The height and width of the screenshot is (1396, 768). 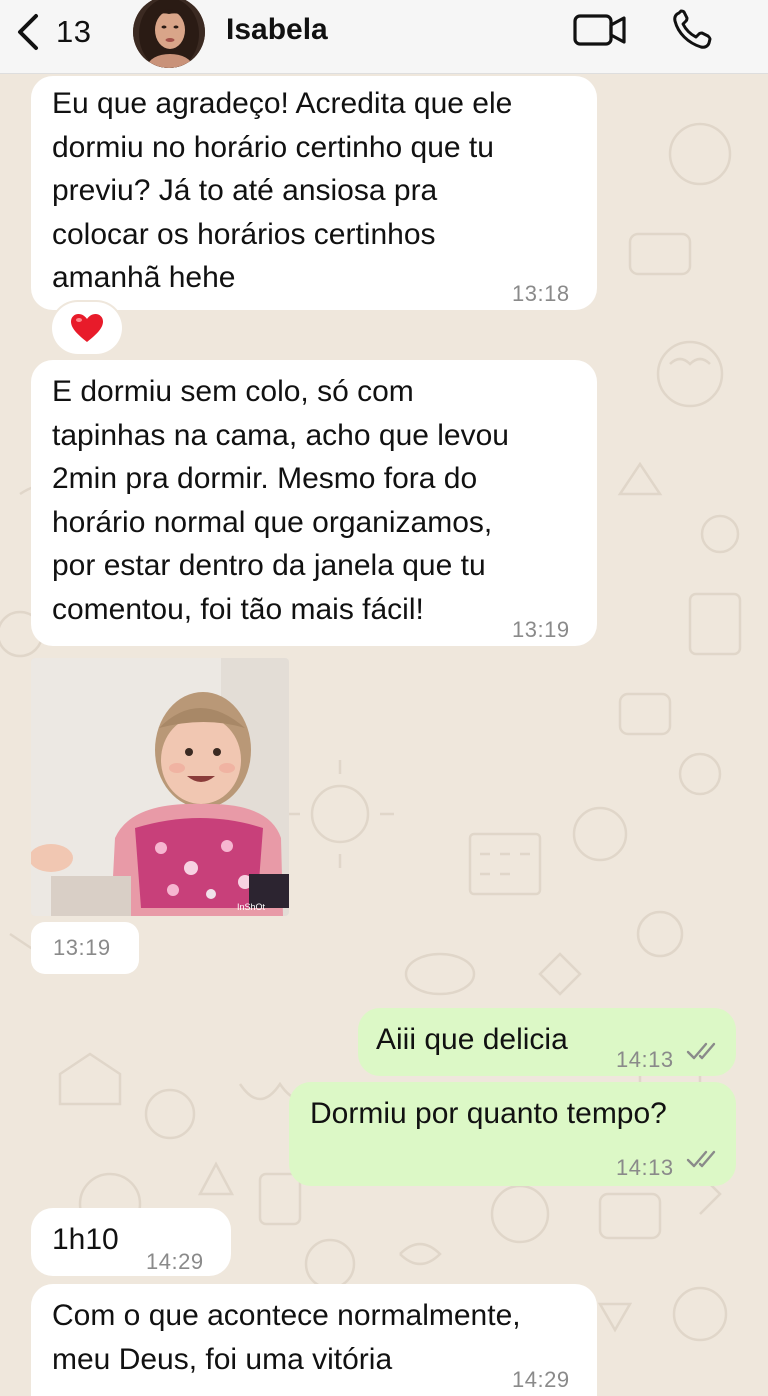 I want to click on message-outgoing: Aiii que delicia 14:13, so click(x=547, y=1042).